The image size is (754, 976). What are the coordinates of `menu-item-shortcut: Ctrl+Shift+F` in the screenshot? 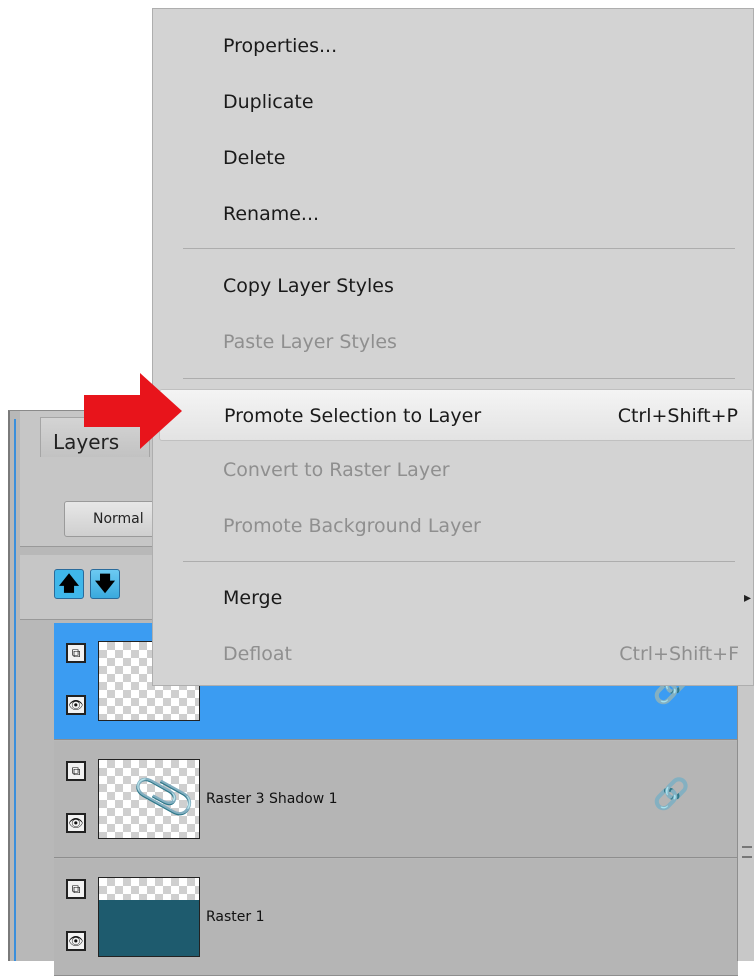 It's located at (679, 654).